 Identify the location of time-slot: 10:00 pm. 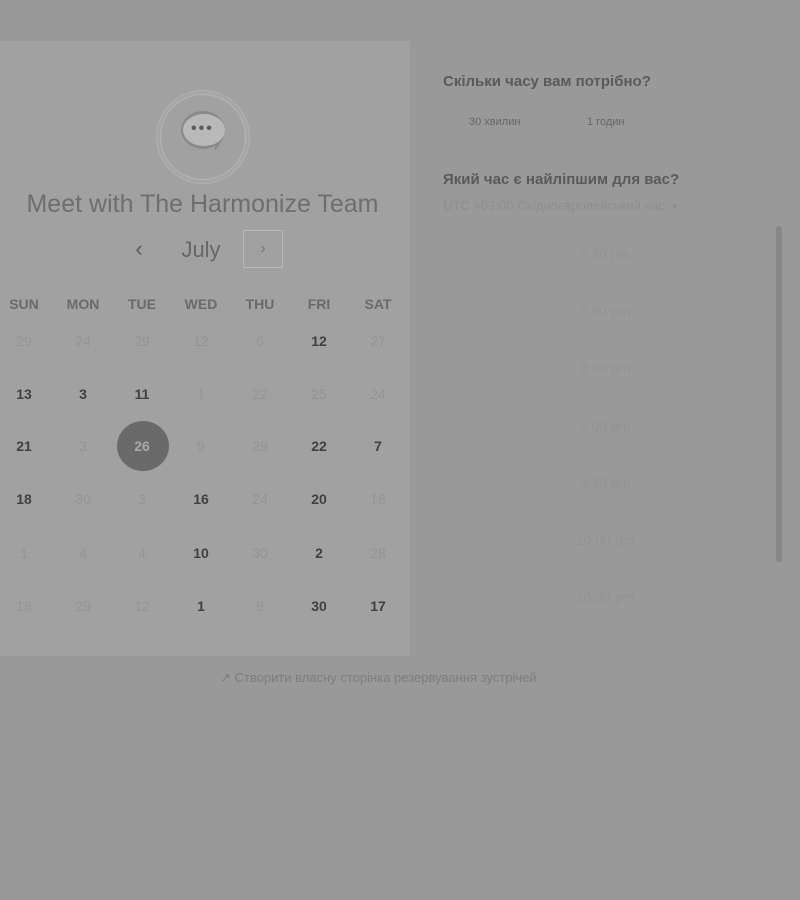
(605, 540).